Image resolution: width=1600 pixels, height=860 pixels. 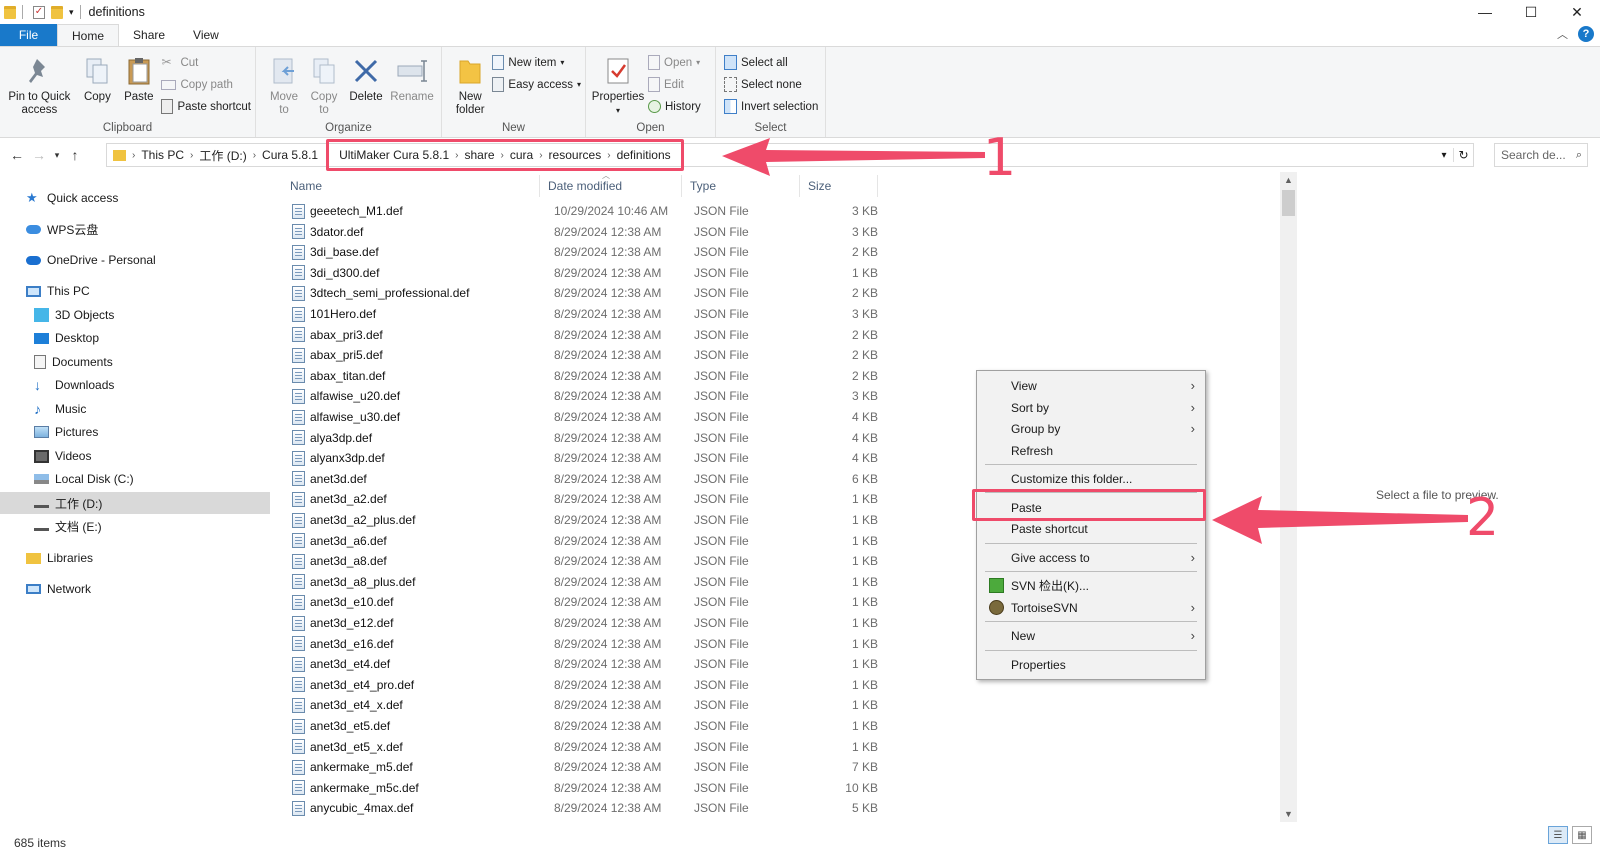 What do you see at coordinates (138, 78) in the screenshot?
I see `paste-button: Paste` at bounding box center [138, 78].